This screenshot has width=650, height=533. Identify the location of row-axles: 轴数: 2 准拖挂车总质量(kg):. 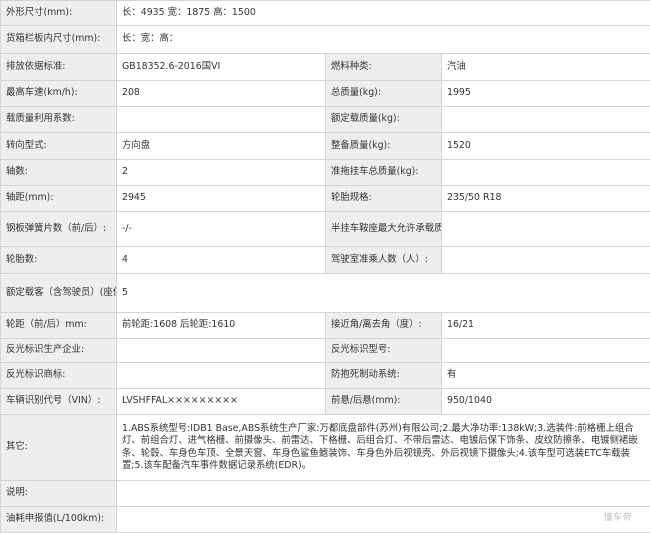
(325, 173).